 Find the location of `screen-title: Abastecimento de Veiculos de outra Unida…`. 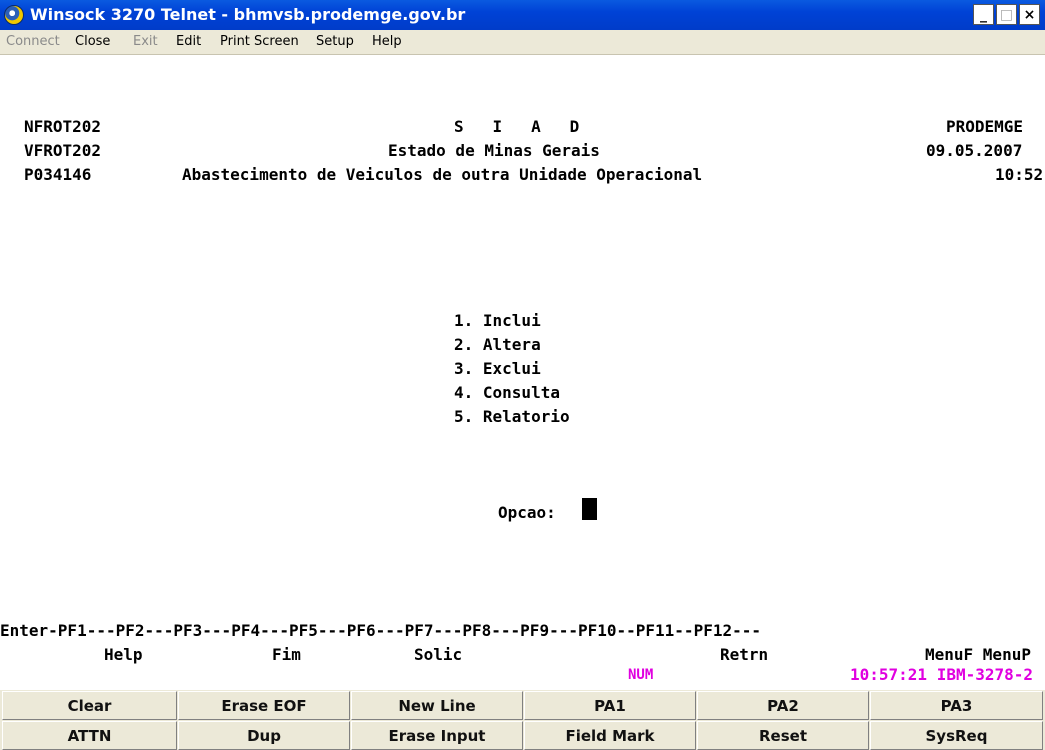

screen-title: Abastecimento de Veiculos de outra Unida… is located at coordinates (442, 174).